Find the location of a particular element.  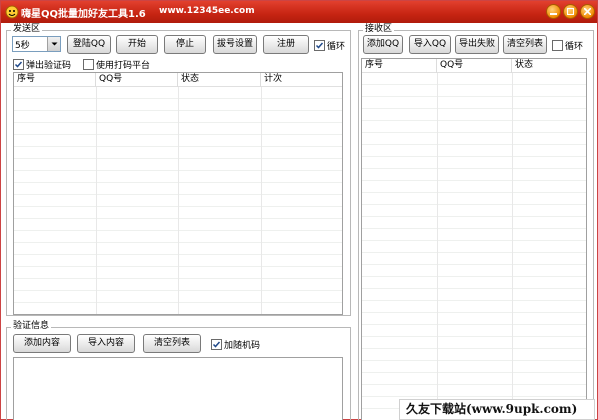

dropdown-arrow-button is located at coordinates (53, 44).